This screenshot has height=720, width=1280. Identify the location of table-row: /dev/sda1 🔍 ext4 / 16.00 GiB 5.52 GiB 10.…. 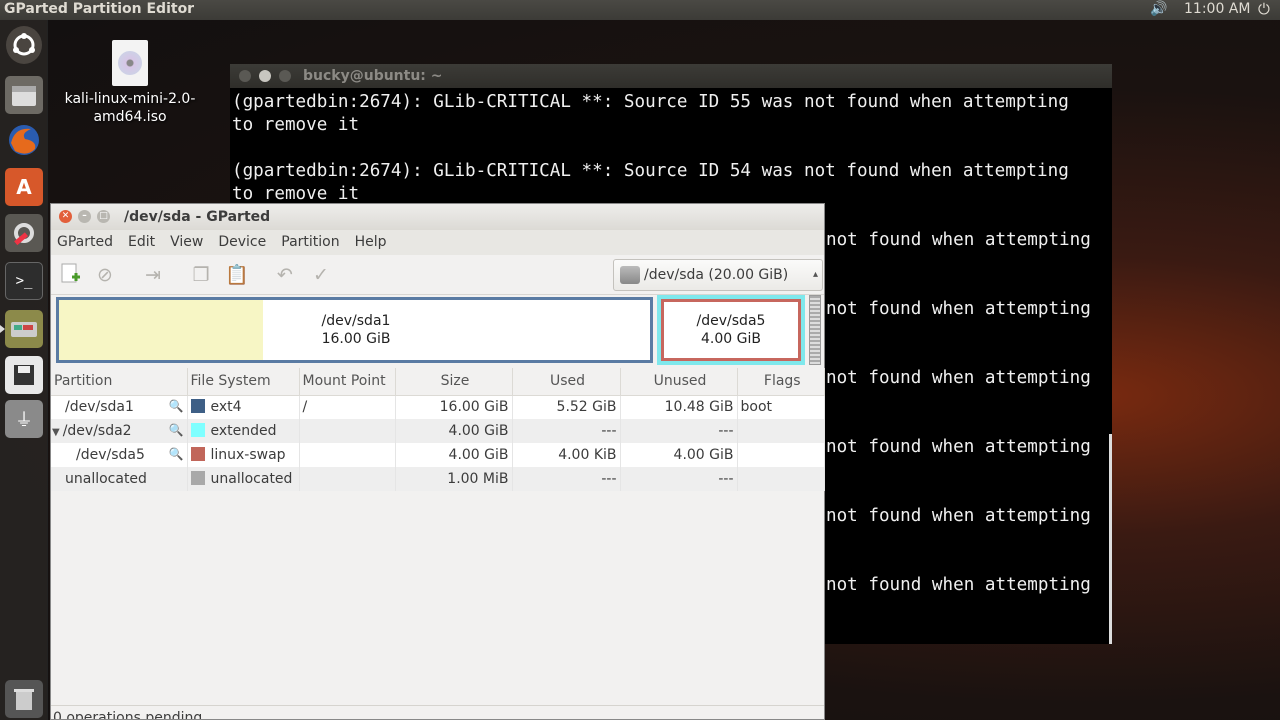
(438, 407).